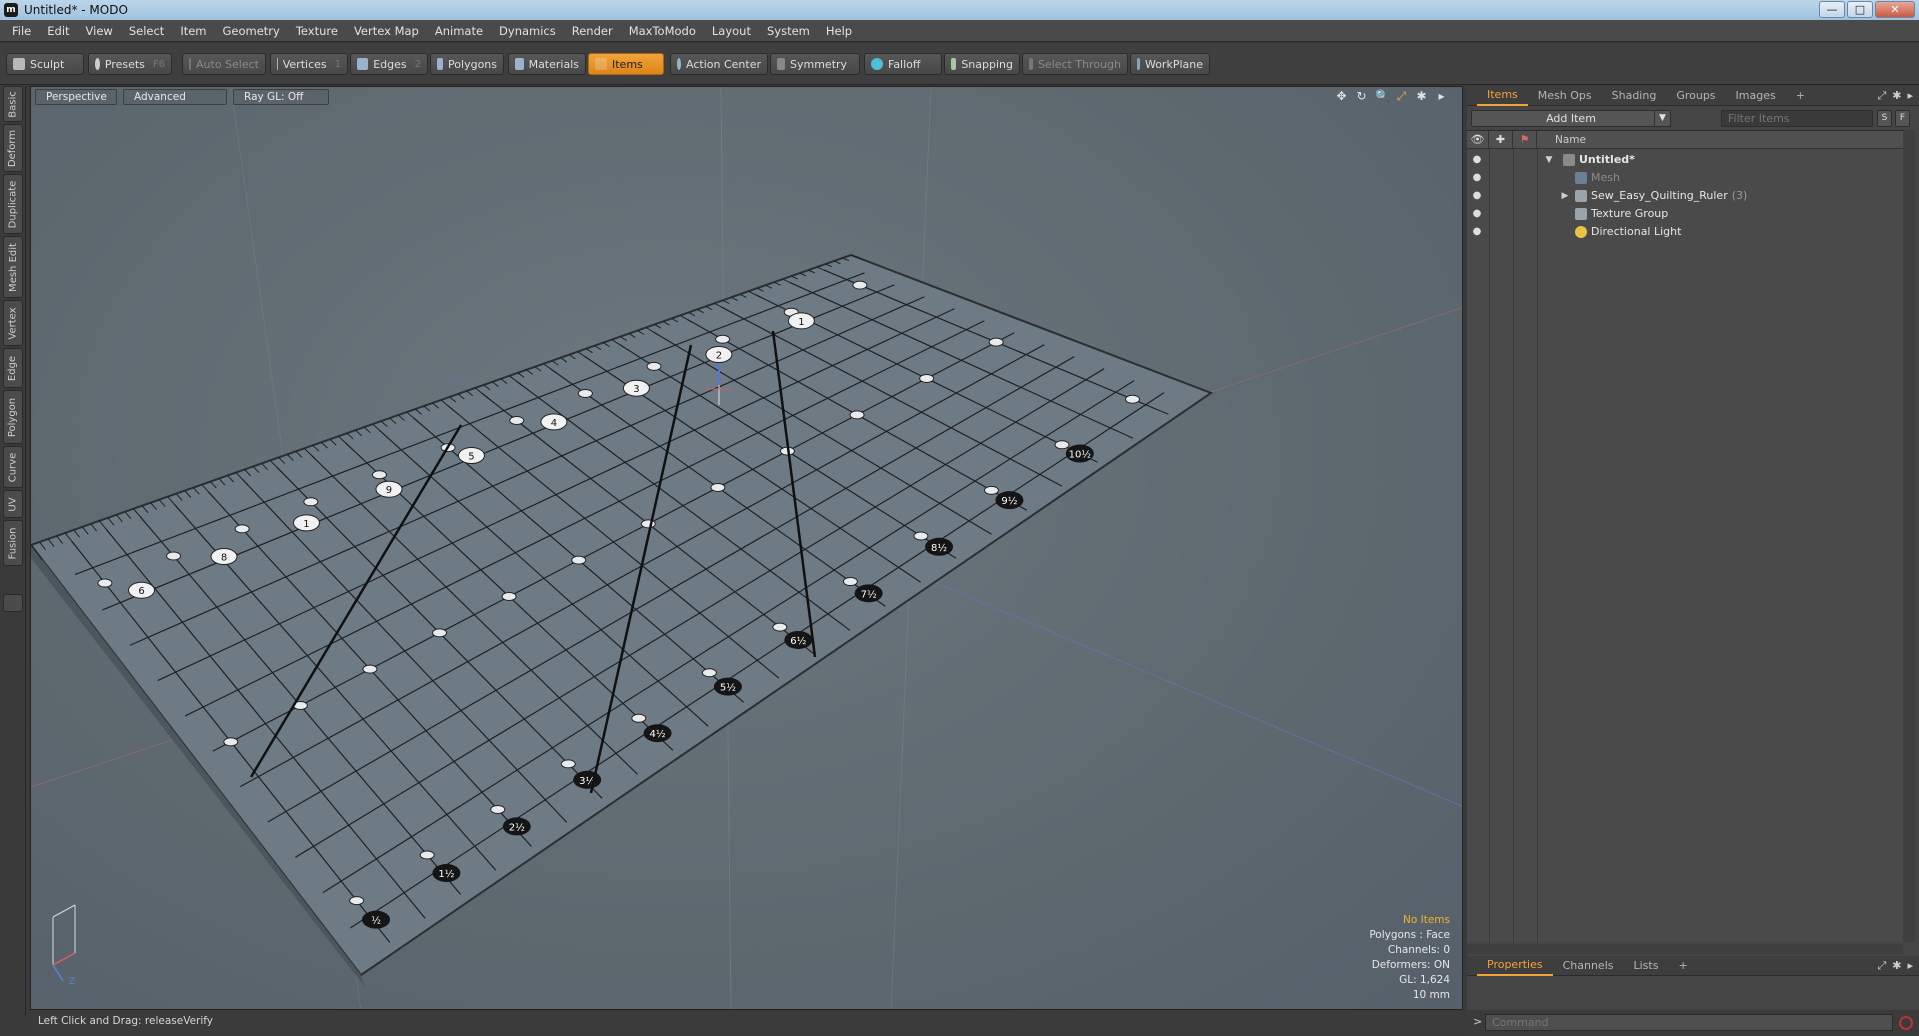 Image resolution: width=1919 pixels, height=1036 pixels. I want to click on filter-s-button: S, so click(1884, 118).